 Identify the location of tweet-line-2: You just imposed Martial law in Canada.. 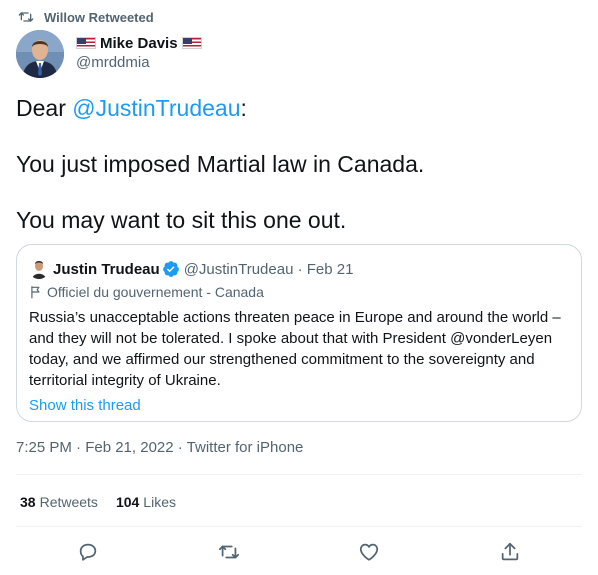
(220, 164).